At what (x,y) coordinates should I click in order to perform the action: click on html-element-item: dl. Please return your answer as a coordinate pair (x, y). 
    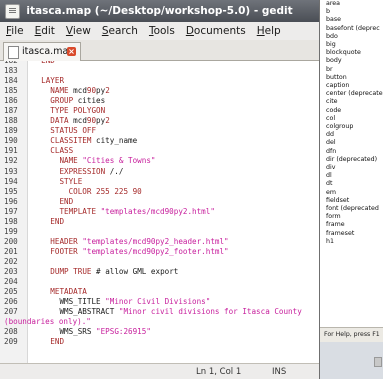
    Looking at the image, I should click on (354, 176).